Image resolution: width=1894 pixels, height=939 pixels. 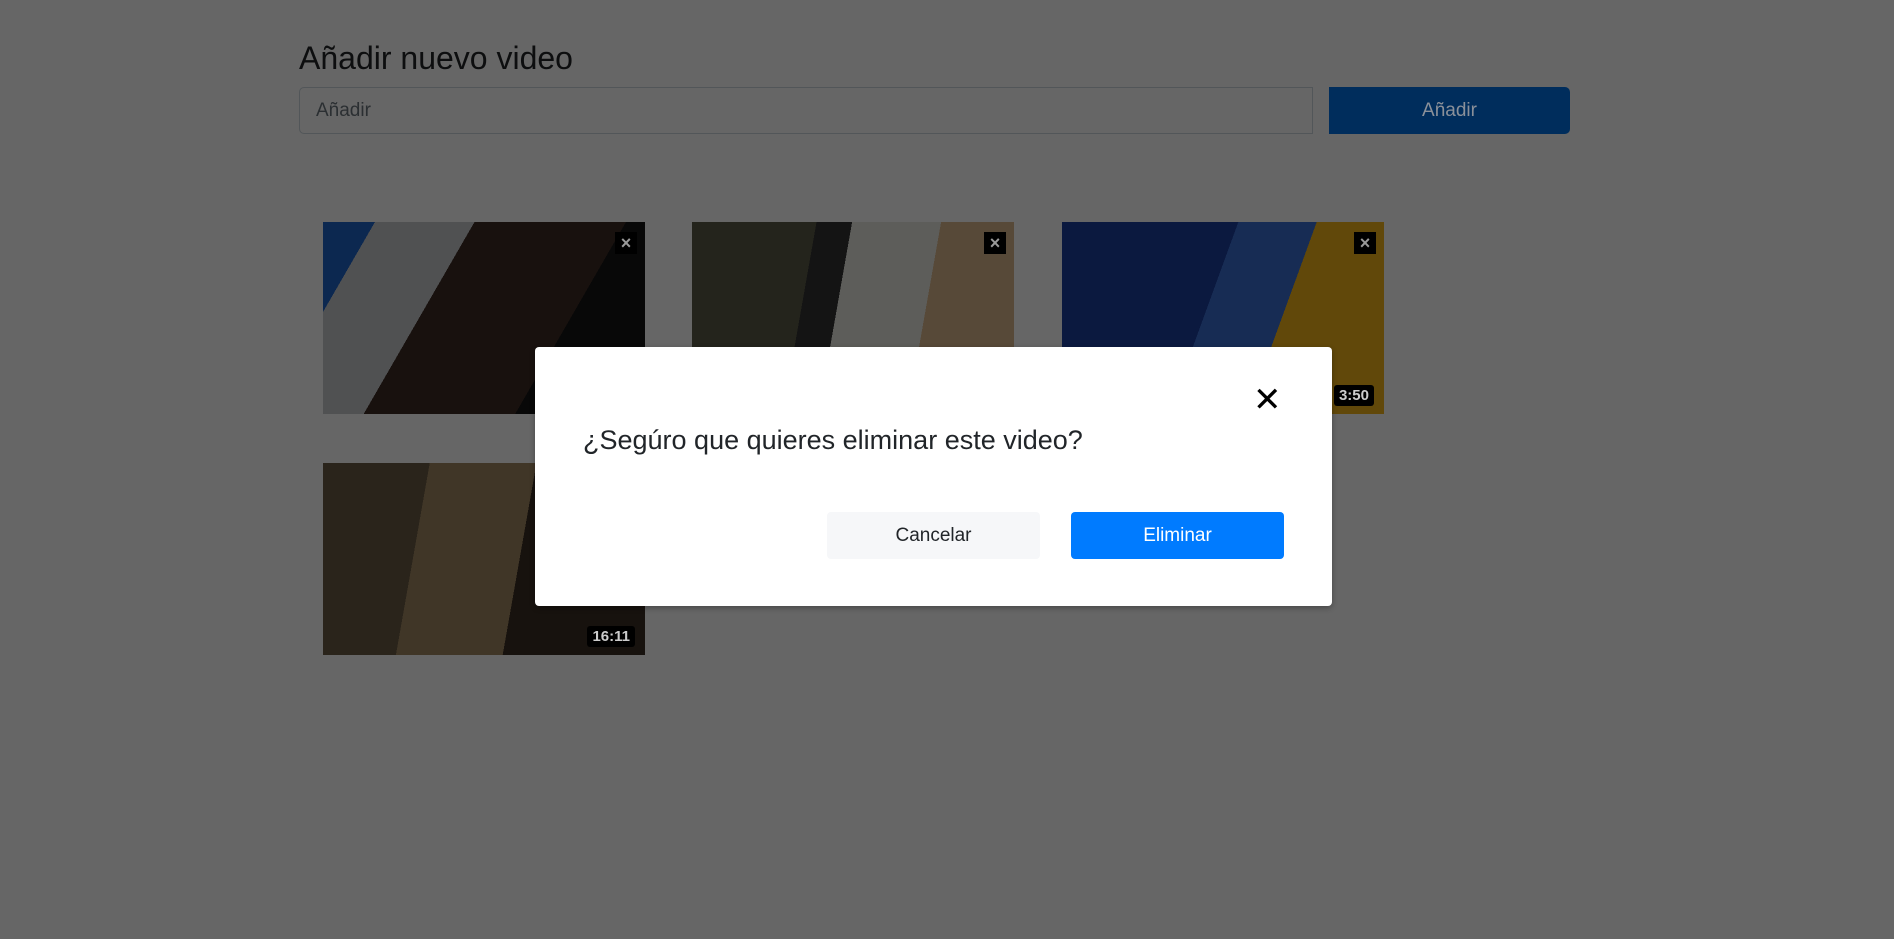 What do you see at coordinates (1449, 110) in the screenshot?
I see `add-video-button: Añadir` at bounding box center [1449, 110].